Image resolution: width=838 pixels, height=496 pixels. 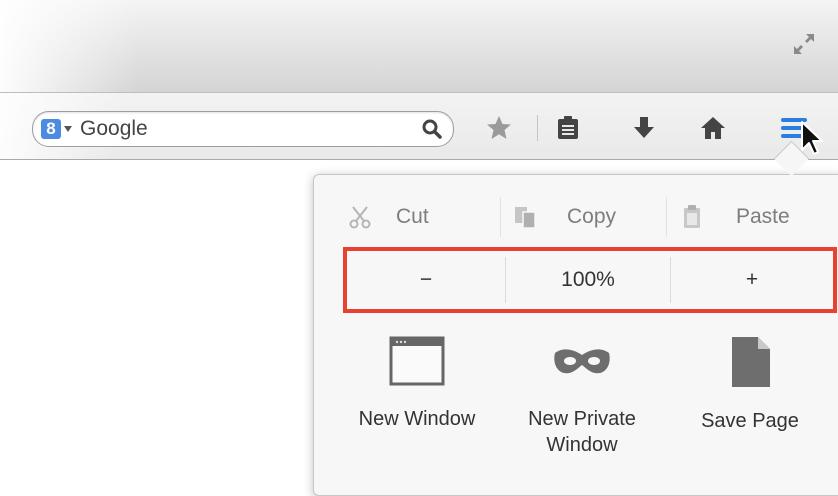 I want to click on window-icon, so click(x=417, y=361).